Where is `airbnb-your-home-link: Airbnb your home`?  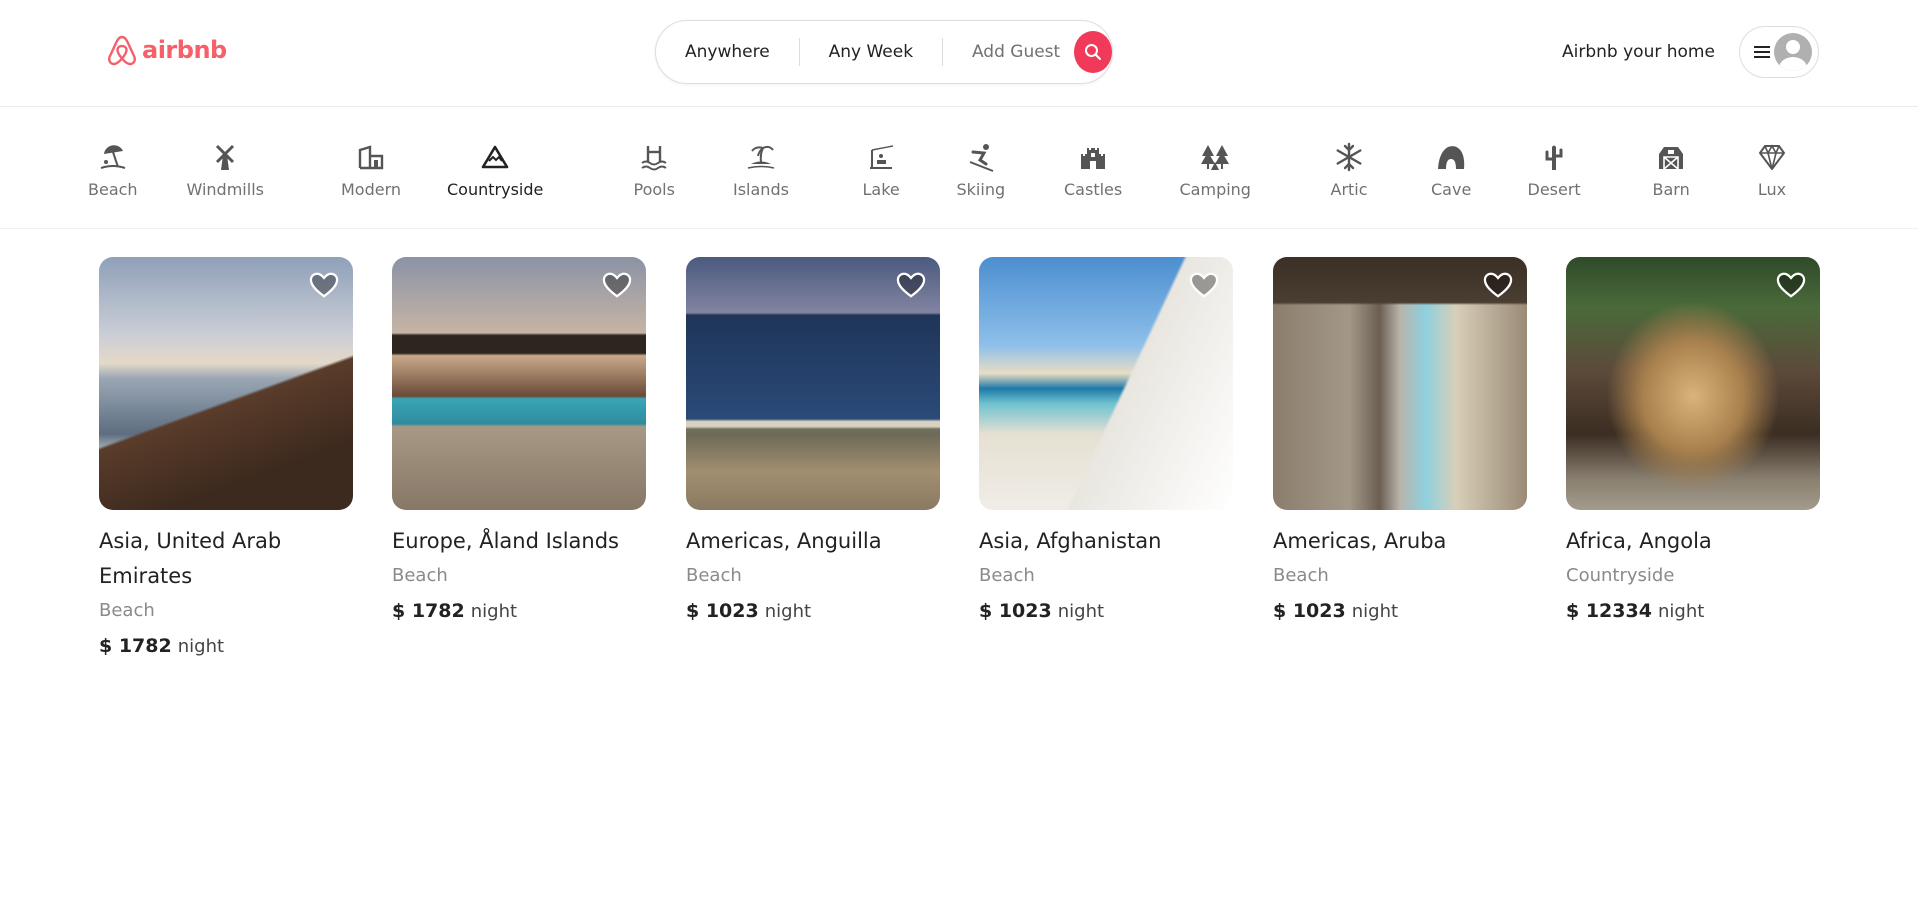
airbnb-your-home-link: Airbnb your home is located at coordinates (1638, 52).